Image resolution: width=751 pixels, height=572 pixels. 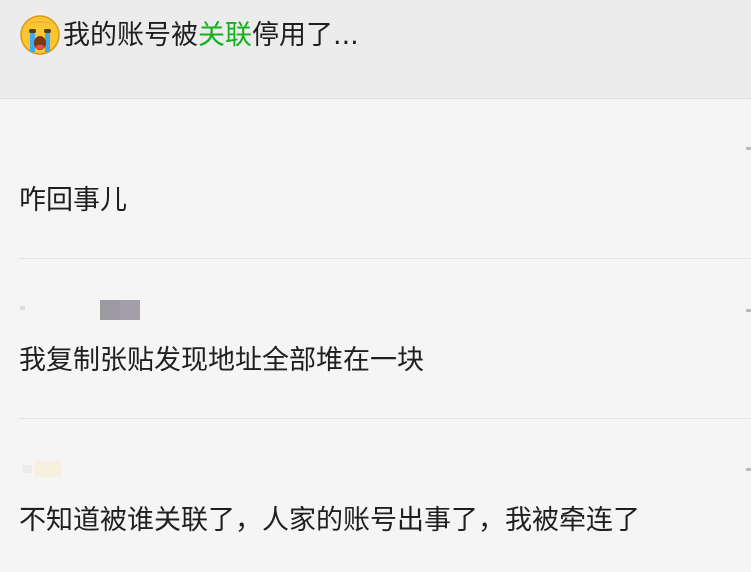 I want to click on post-text: 不知道被谁关联了，人家的账号出事了，我被牵连了, so click(x=329, y=520).